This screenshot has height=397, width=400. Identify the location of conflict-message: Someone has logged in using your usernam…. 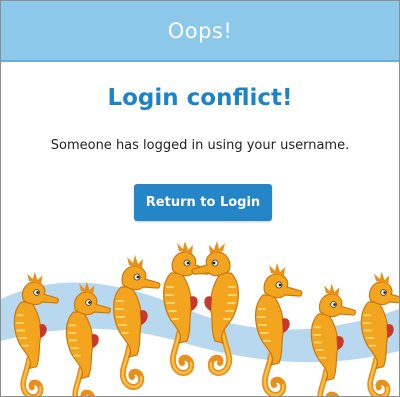
(200, 145).